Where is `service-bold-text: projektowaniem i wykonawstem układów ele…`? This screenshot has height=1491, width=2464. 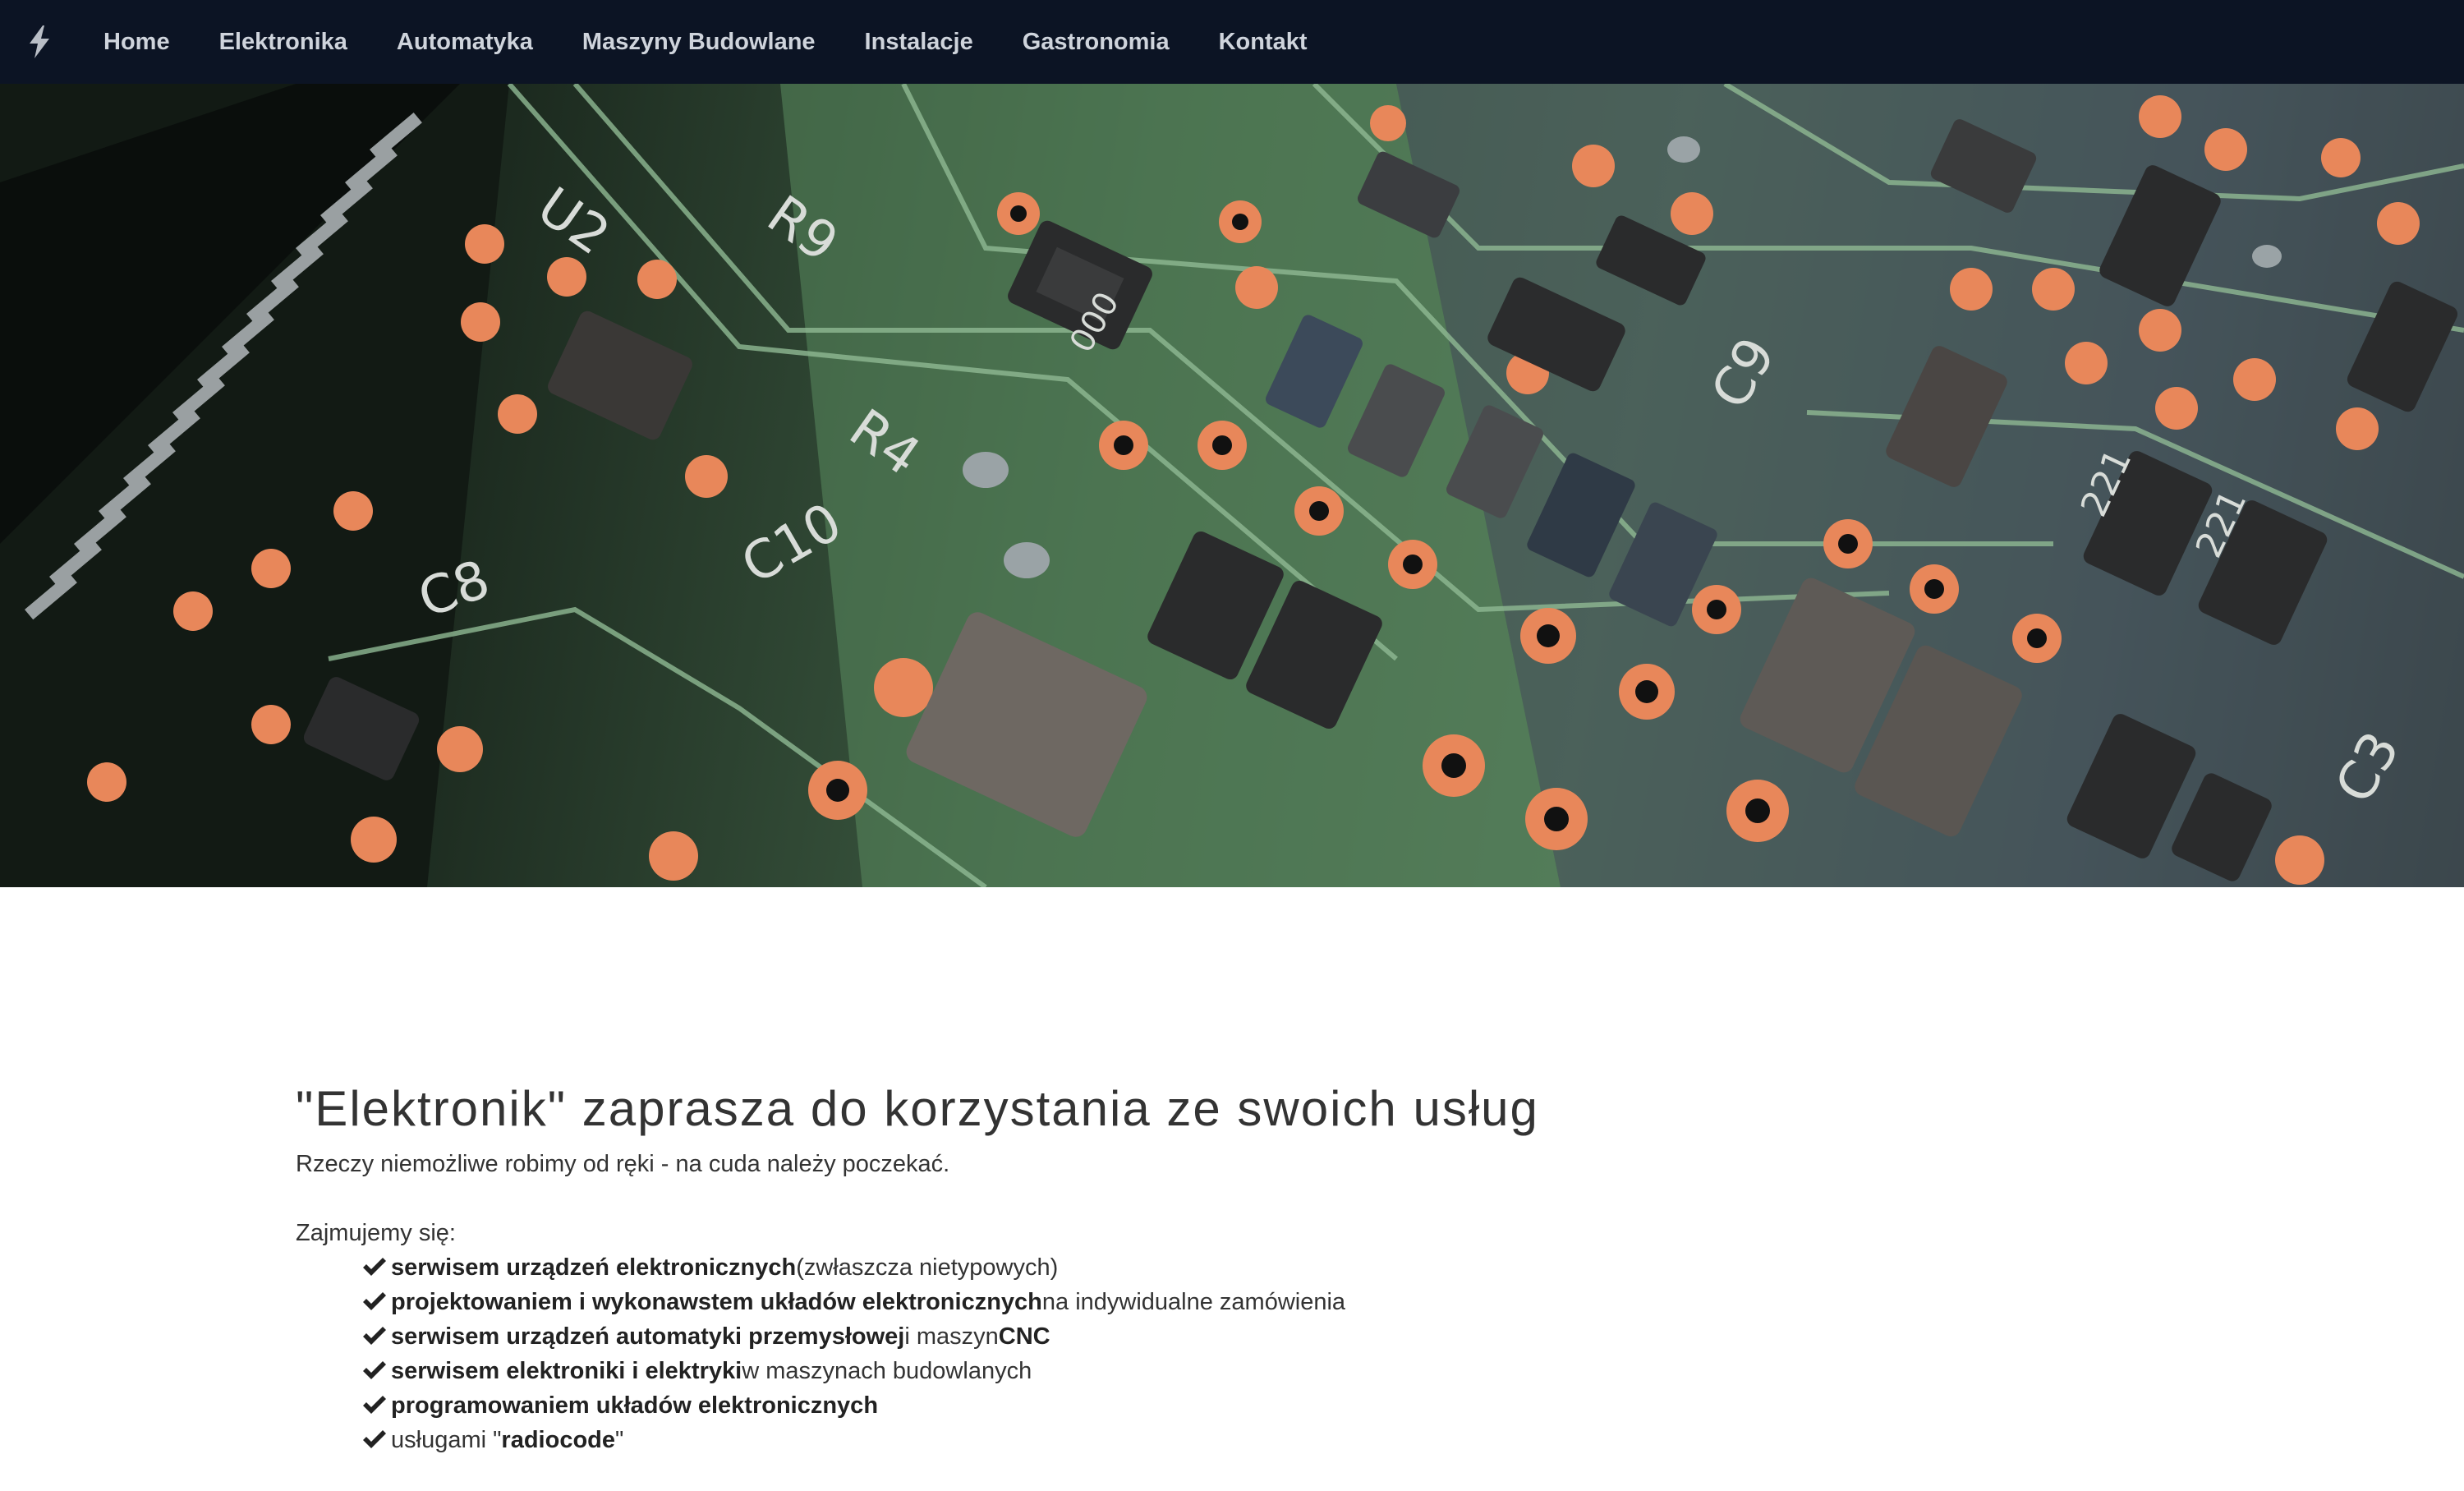
service-bold-text: projektowaniem i wykonawstem układów ele… is located at coordinates (716, 1302).